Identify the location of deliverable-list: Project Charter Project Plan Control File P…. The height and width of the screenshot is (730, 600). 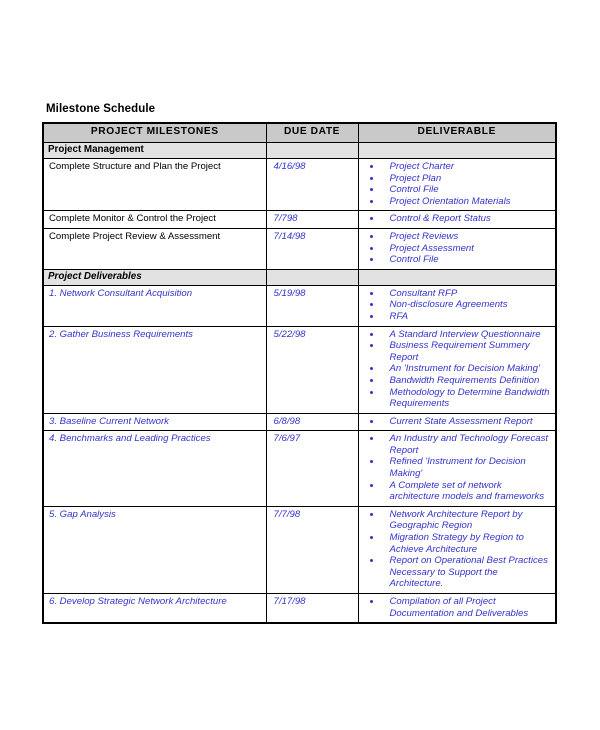
(456, 184).